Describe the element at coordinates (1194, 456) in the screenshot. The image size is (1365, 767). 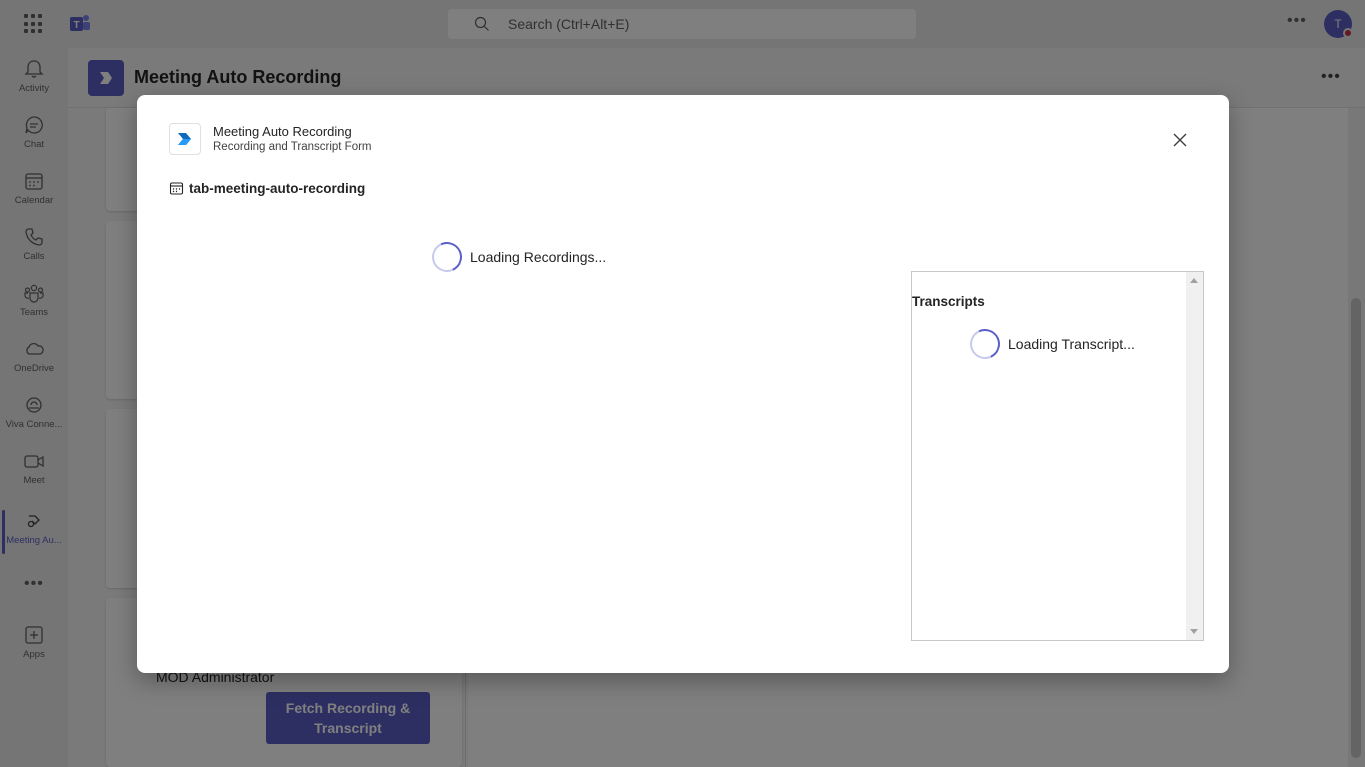
I see `transcripts-scrollbar` at that location.